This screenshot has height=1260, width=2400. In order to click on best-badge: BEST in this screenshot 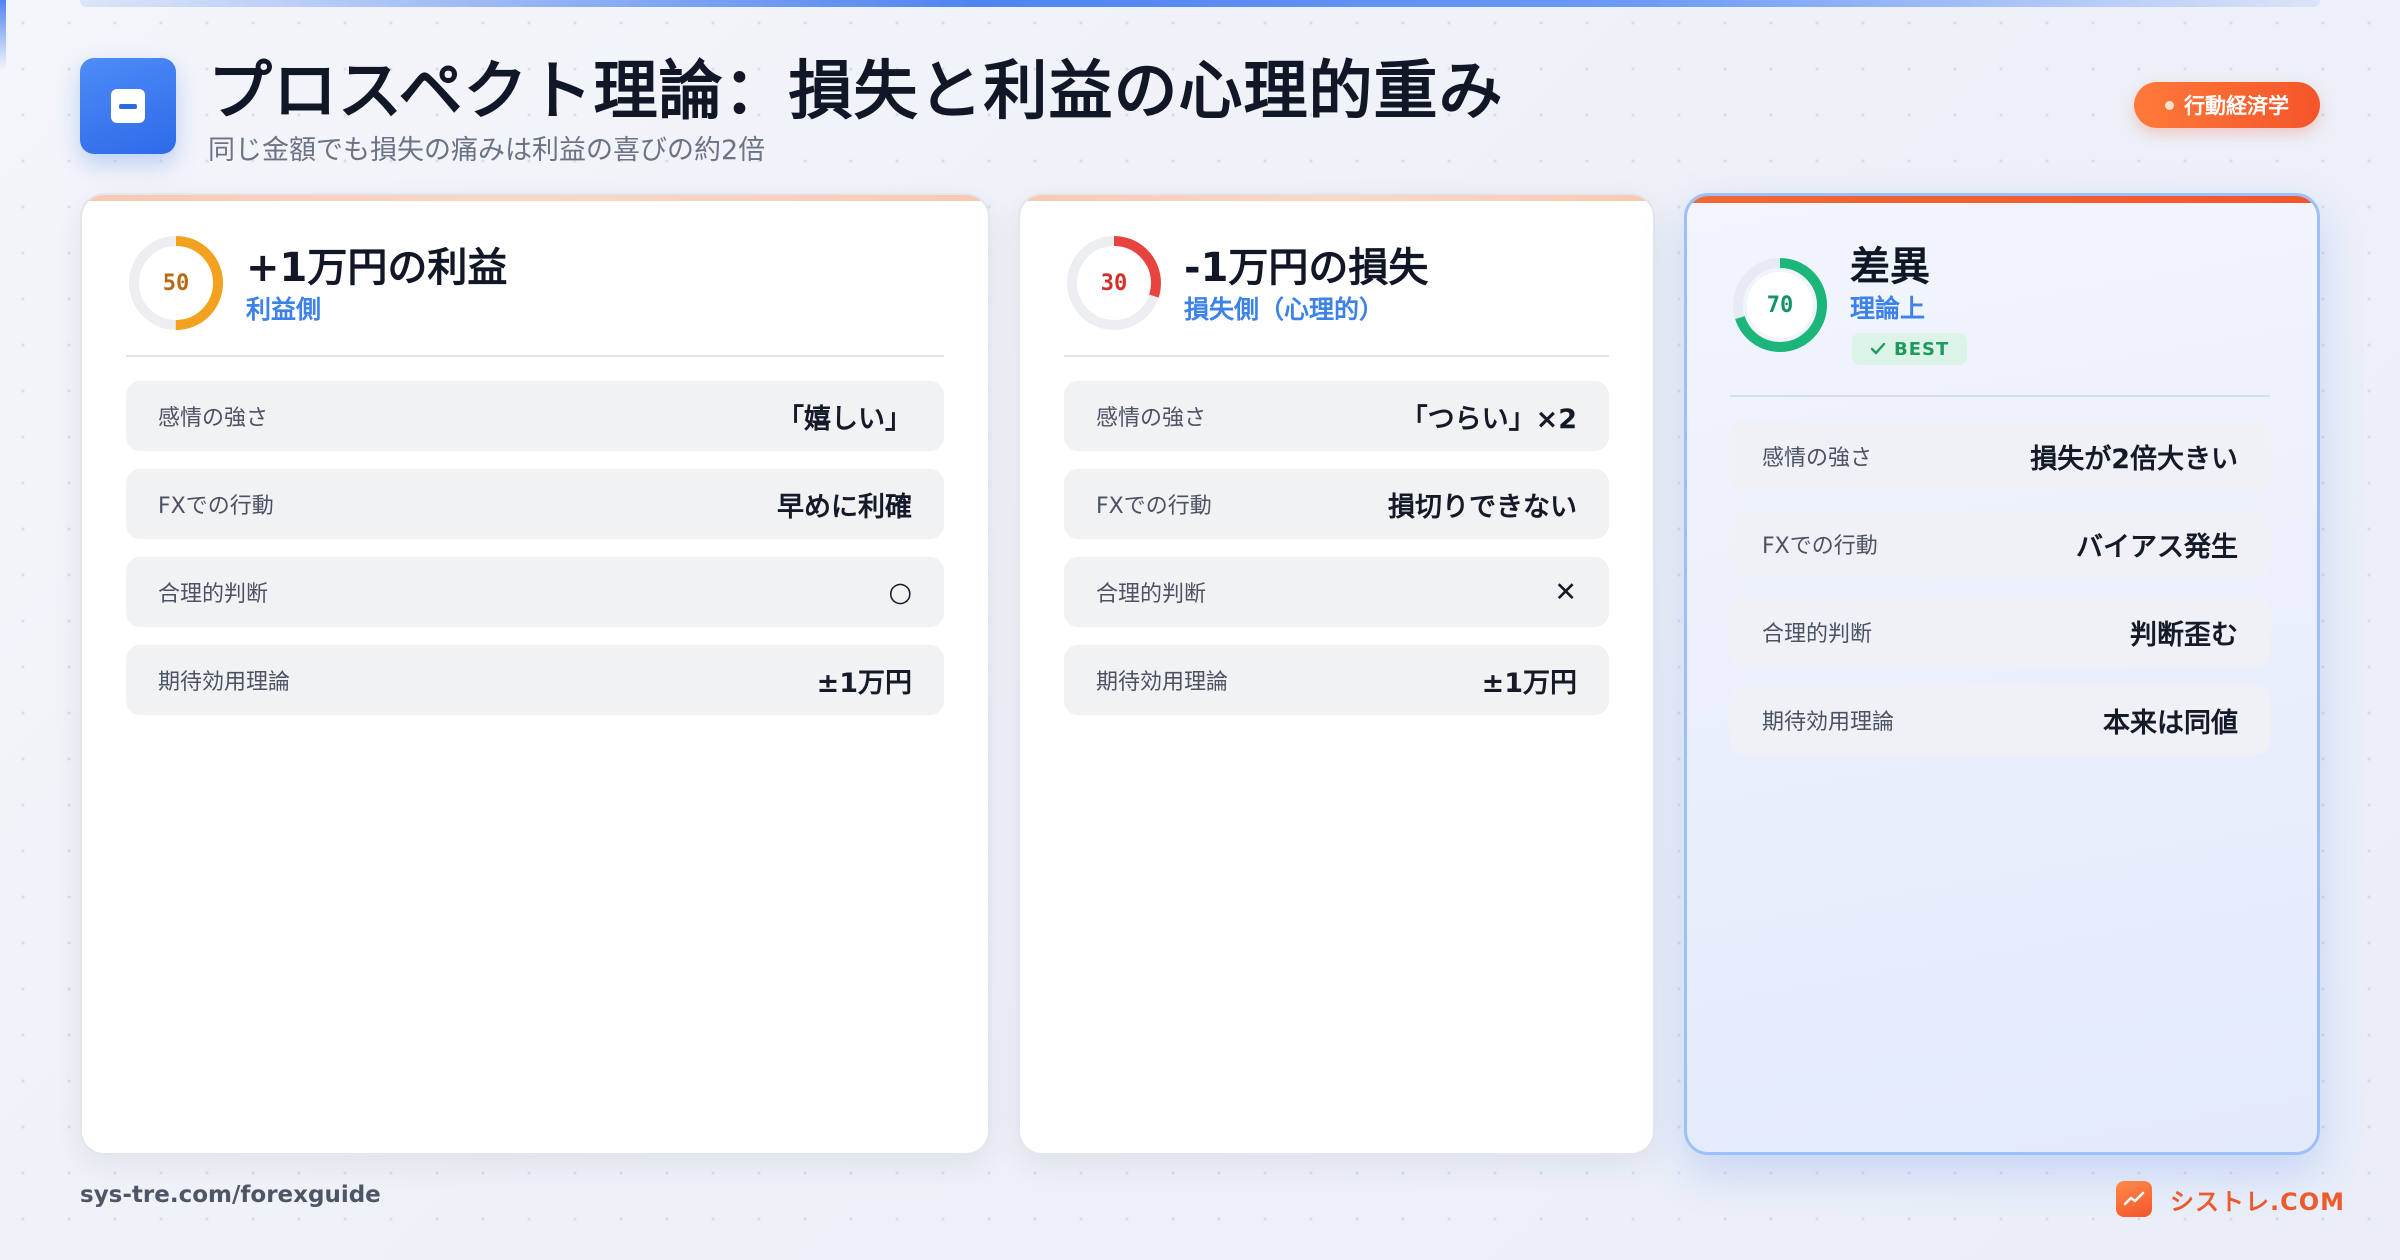, I will do `click(1910, 349)`.